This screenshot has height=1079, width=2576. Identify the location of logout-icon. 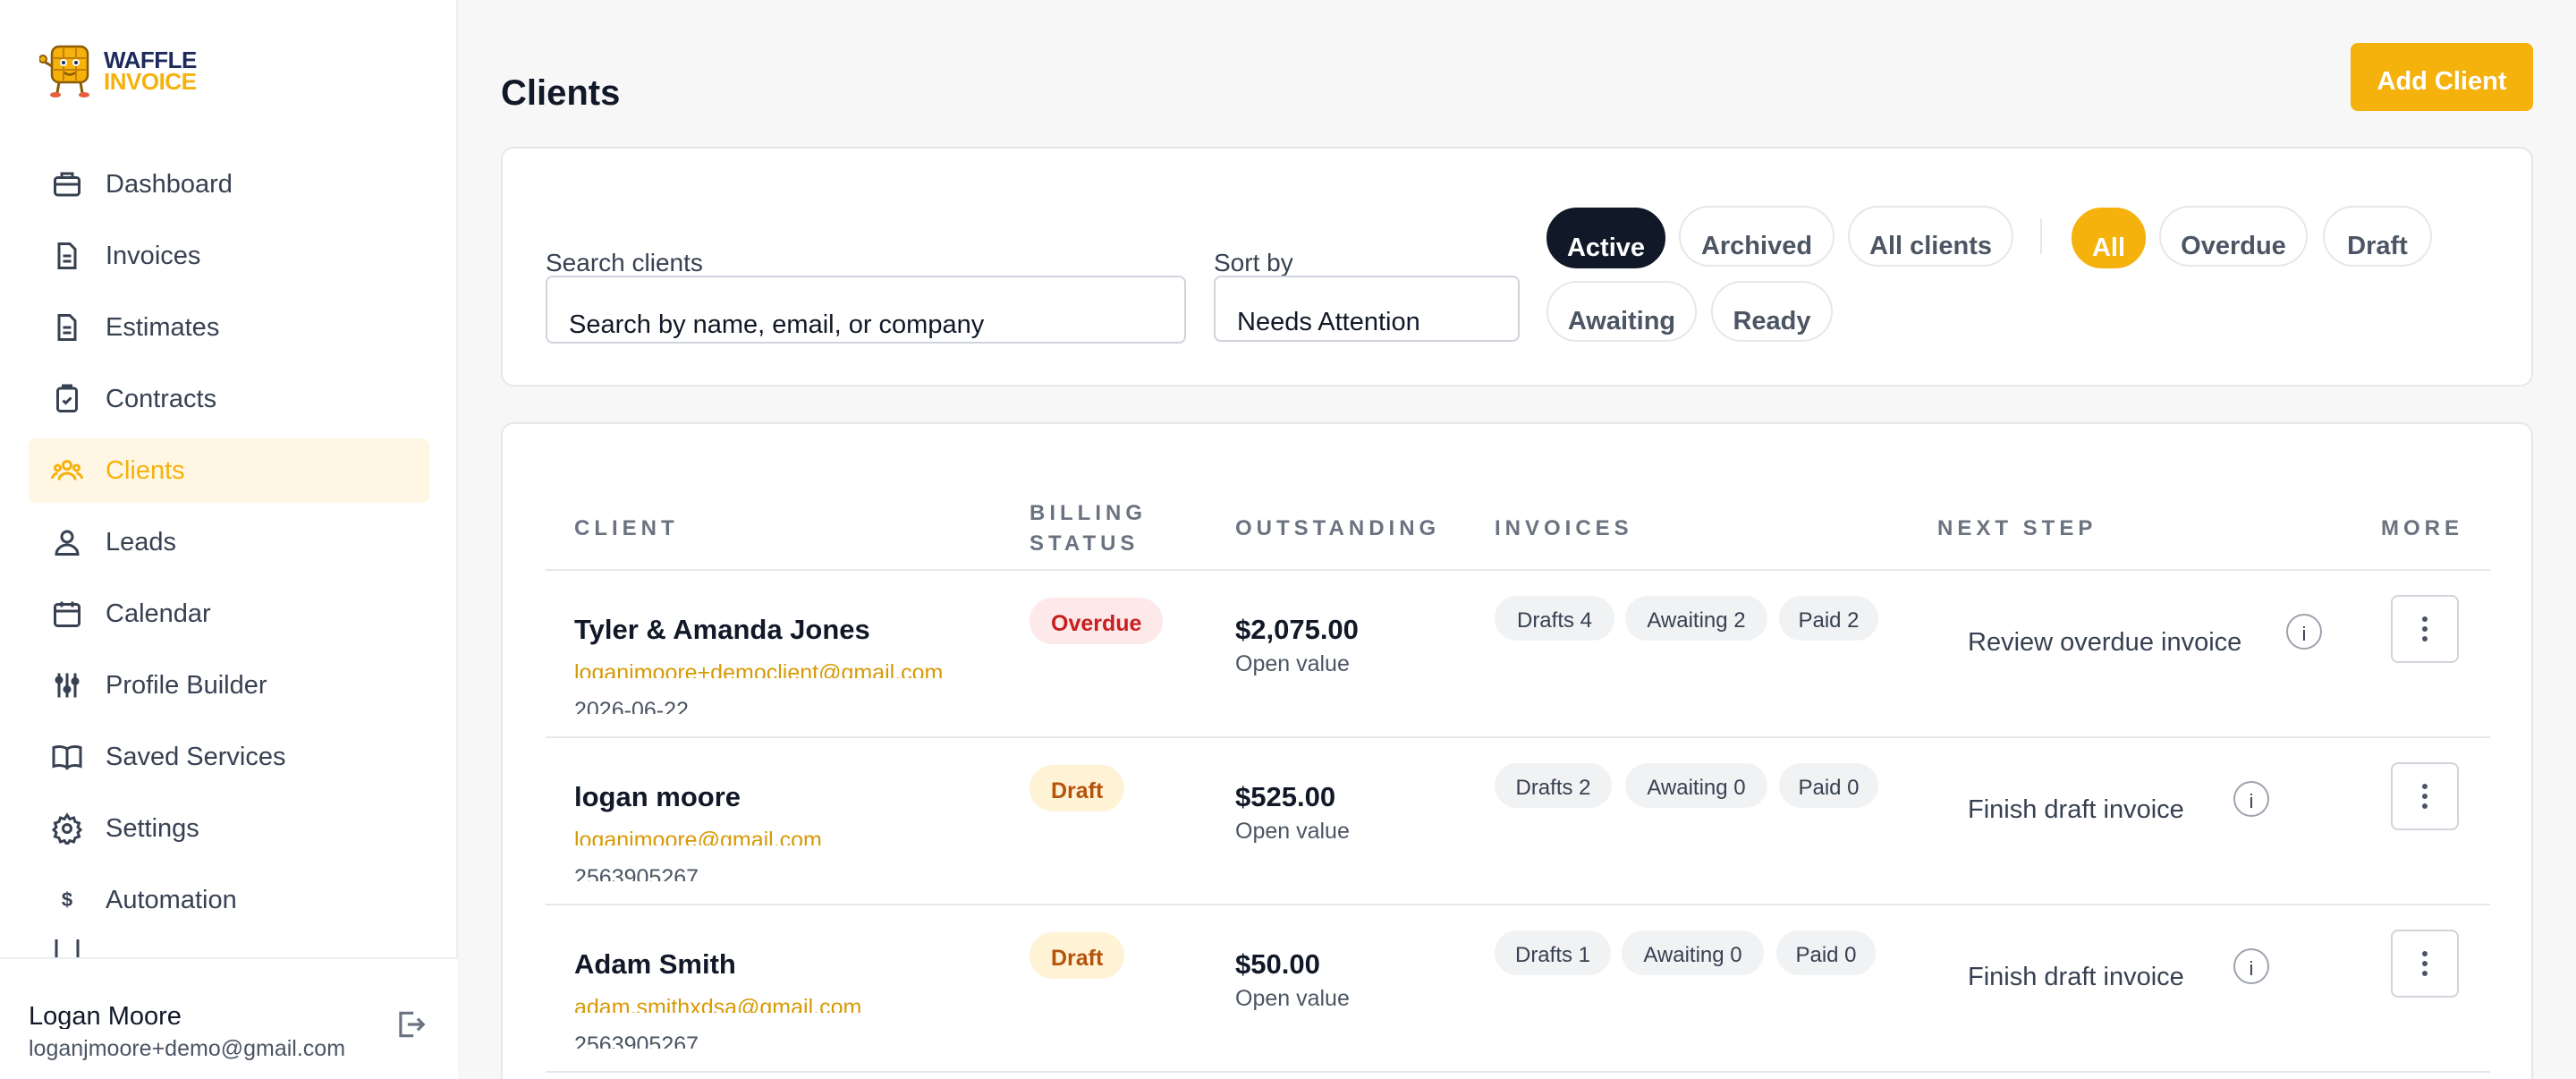
(411, 1024).